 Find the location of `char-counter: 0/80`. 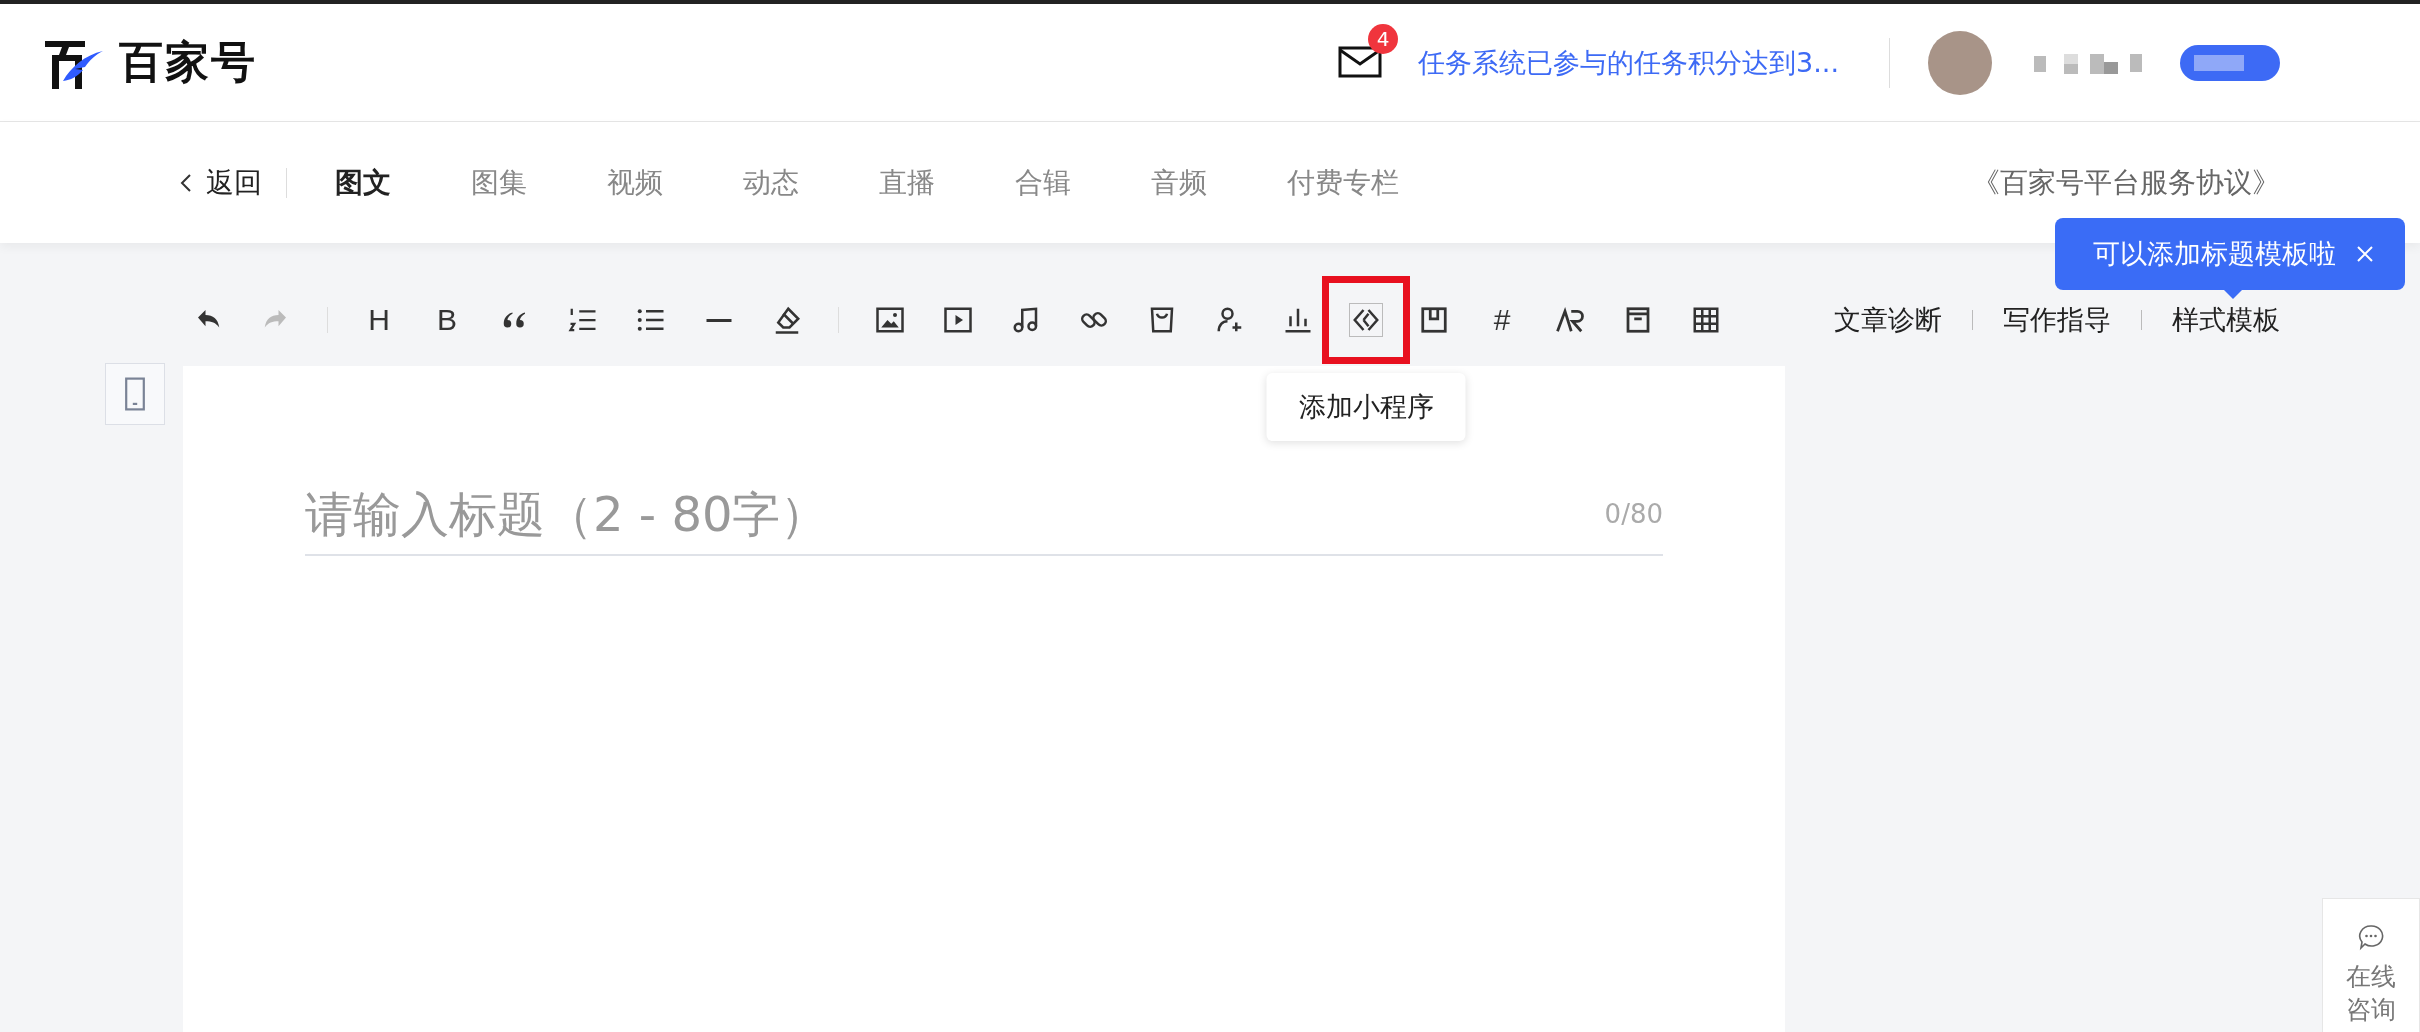

char-counter: 0/80 is located at coordinates (1633, 514).